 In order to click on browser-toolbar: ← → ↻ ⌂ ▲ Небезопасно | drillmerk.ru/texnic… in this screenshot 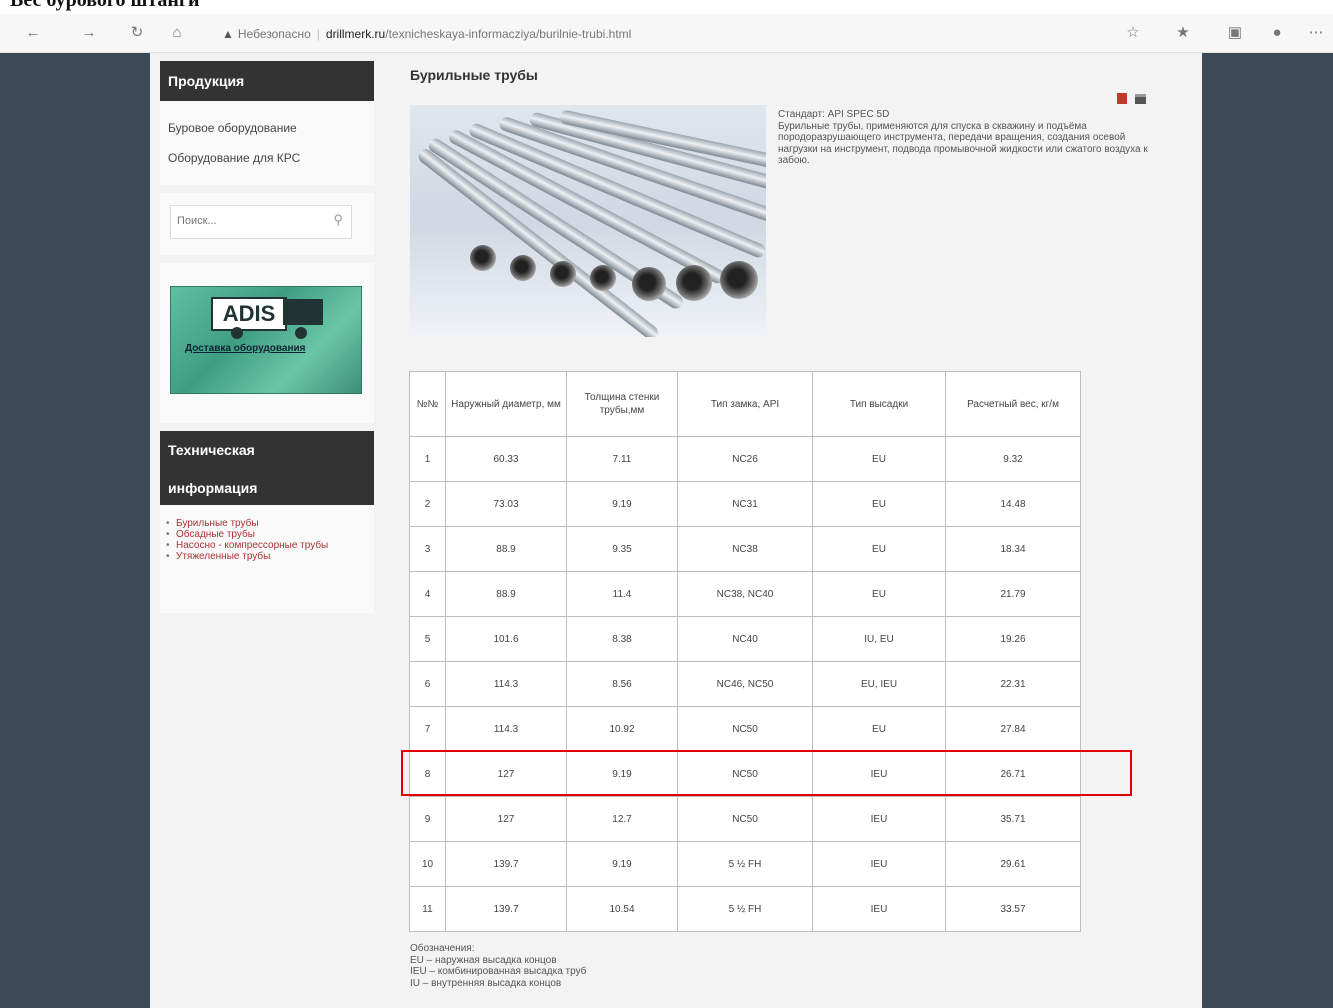, I will do `click(666, 33)`.